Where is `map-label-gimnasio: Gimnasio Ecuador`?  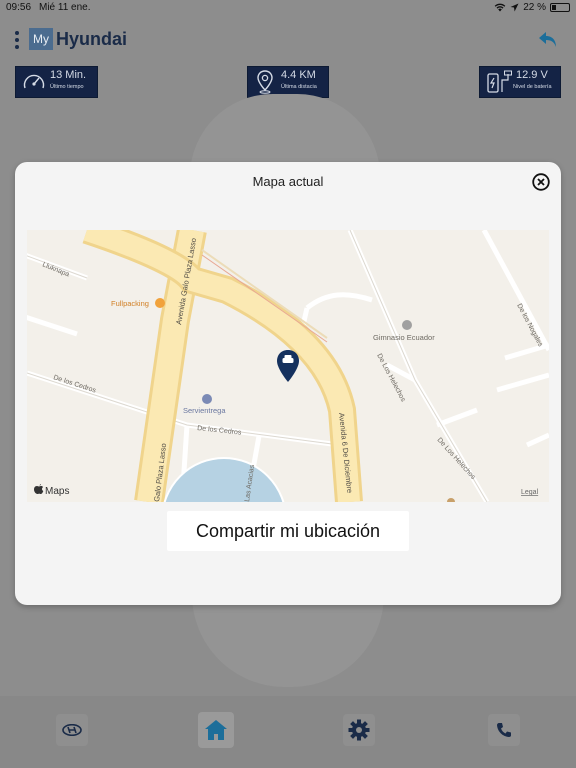 map-label-gimnasio: Gimnasio Ecuador is located at coordinates (404, 337).